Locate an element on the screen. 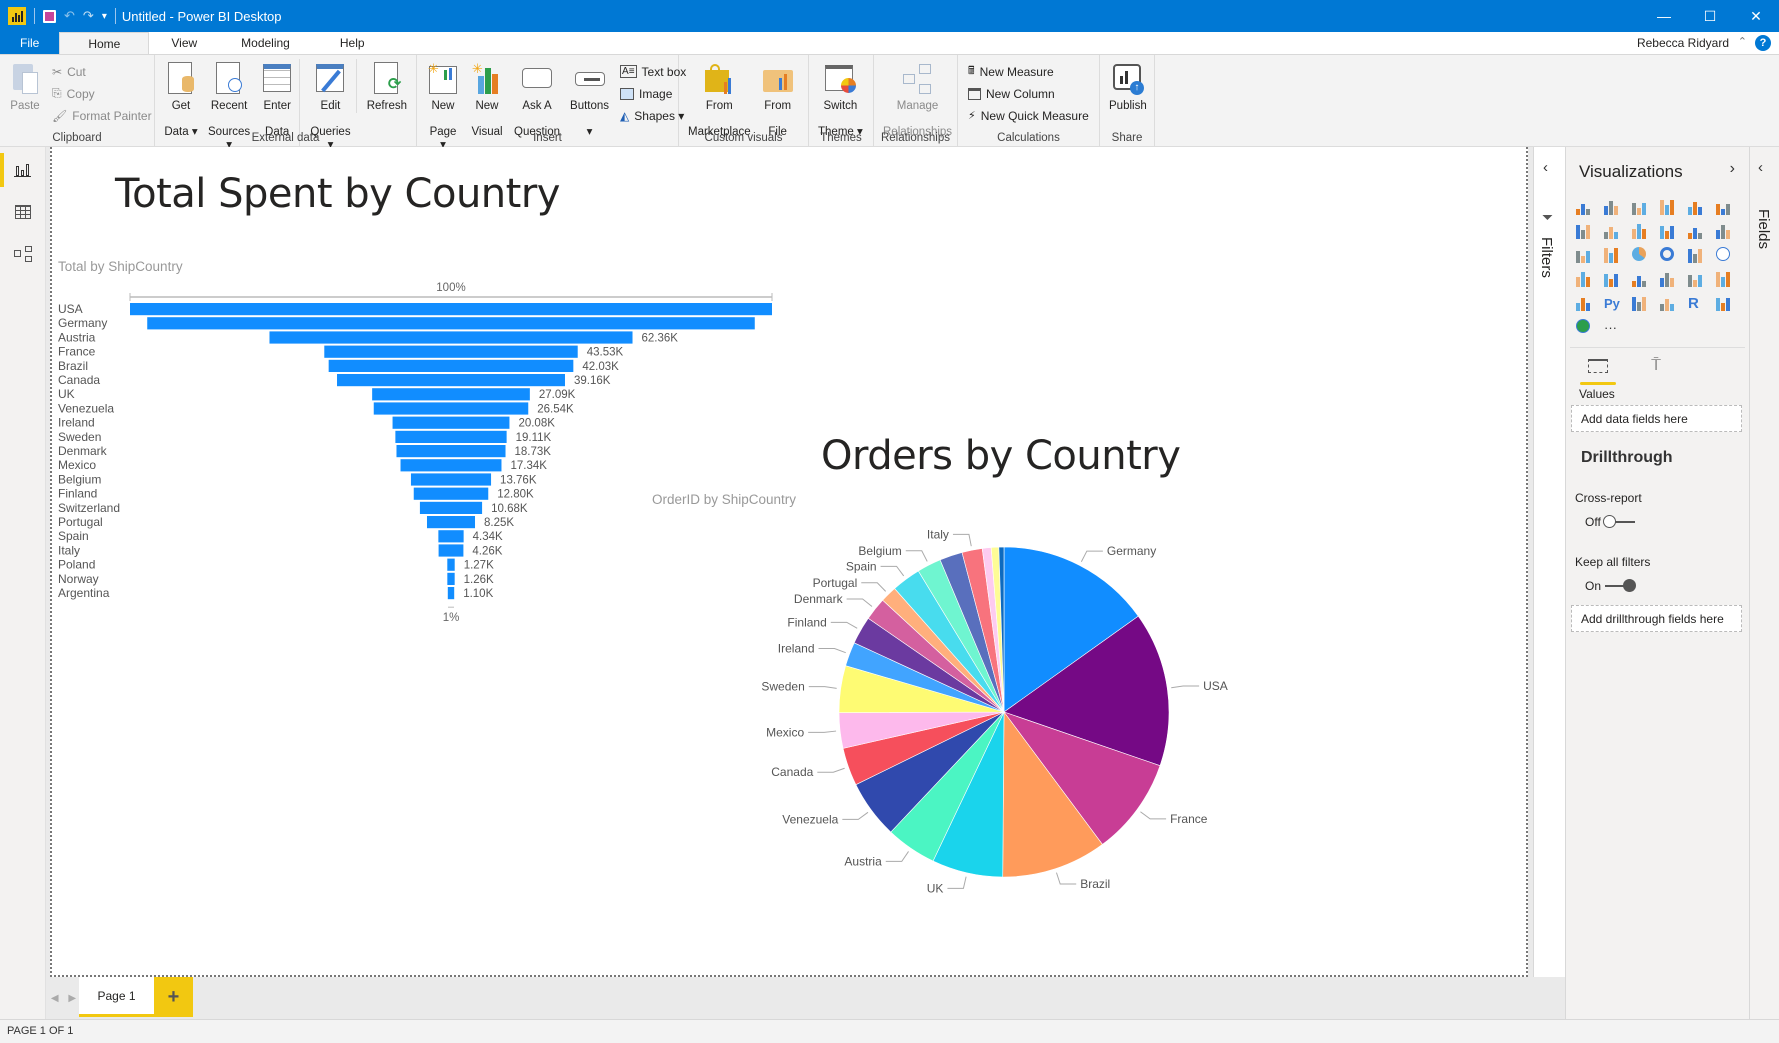 The width and height of the screenshot is (1779, 1043). data-view-button is located at coordinates (22, 212).